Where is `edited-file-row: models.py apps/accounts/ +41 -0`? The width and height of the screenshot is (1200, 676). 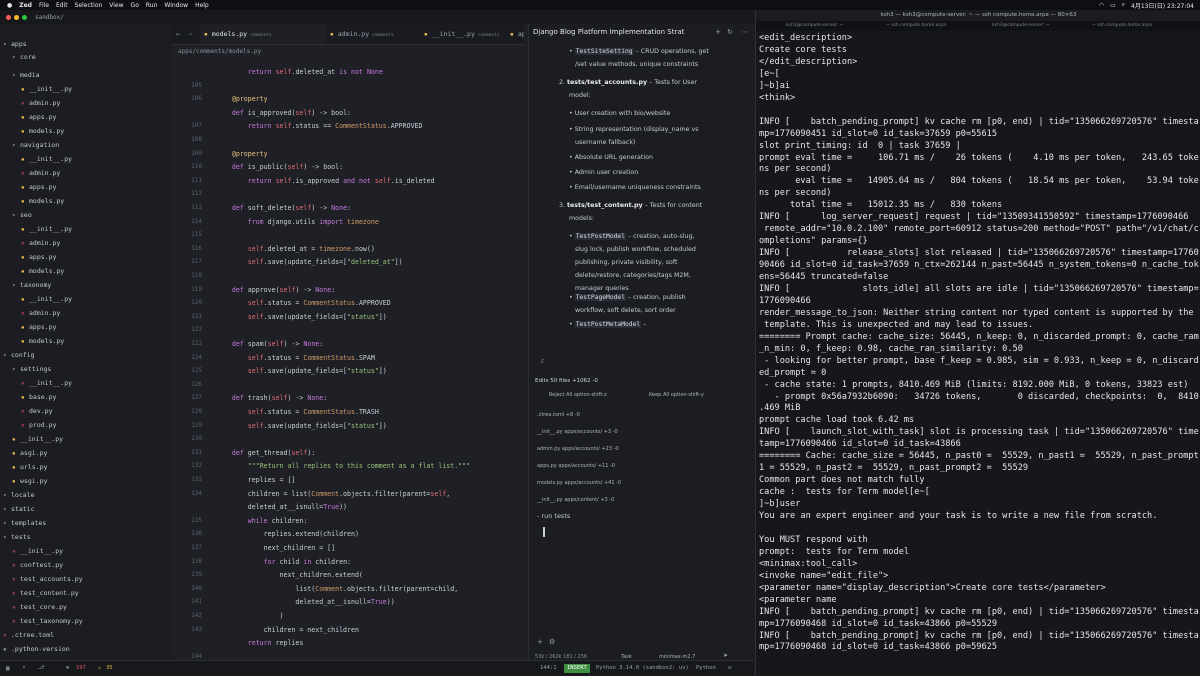
edited-file-row: models.py apps/accounts/ +41 -0 is located at coordinates (579, 483).